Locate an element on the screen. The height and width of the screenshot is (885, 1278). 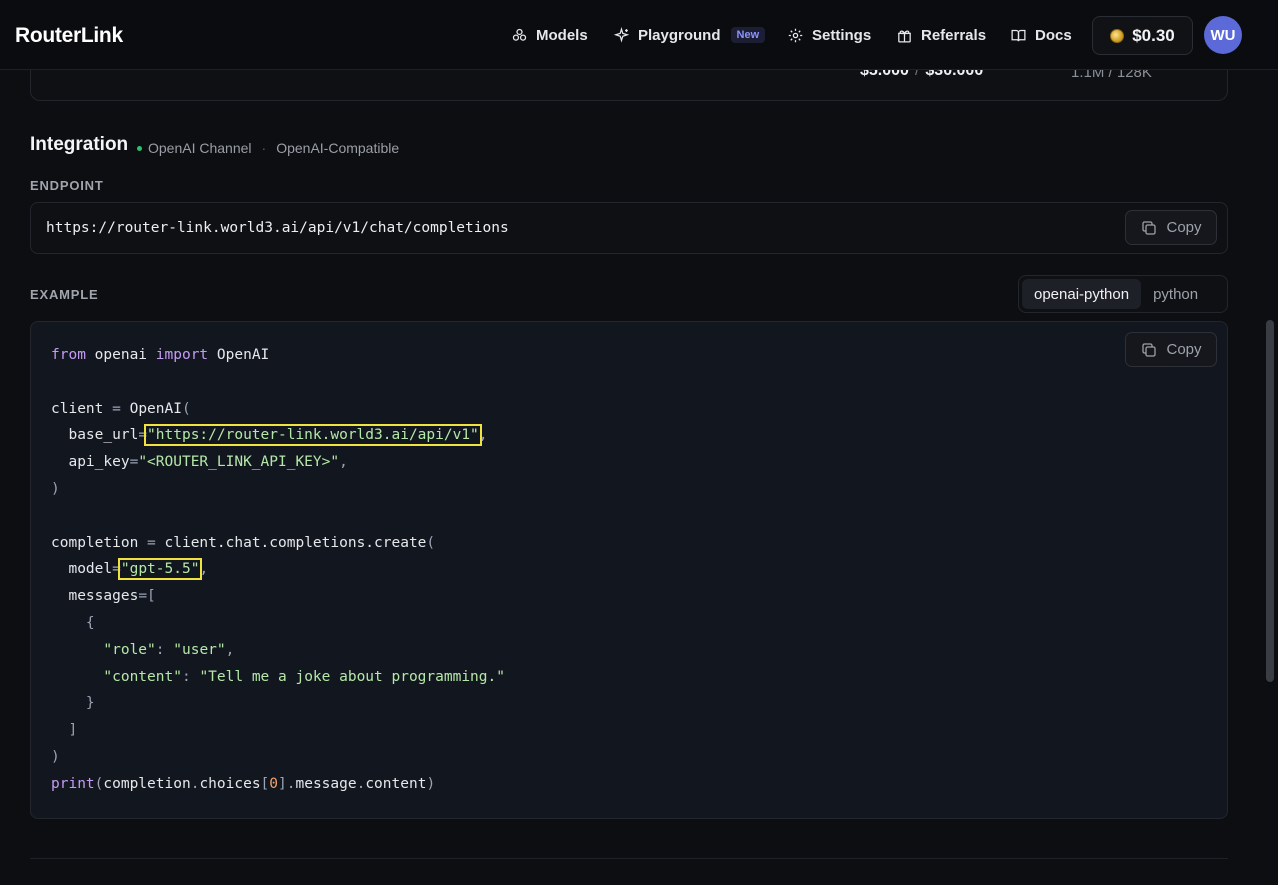
integration-meta: OpenAI Channel · OpenAI-Compatible is located at coordinates (268, 148).